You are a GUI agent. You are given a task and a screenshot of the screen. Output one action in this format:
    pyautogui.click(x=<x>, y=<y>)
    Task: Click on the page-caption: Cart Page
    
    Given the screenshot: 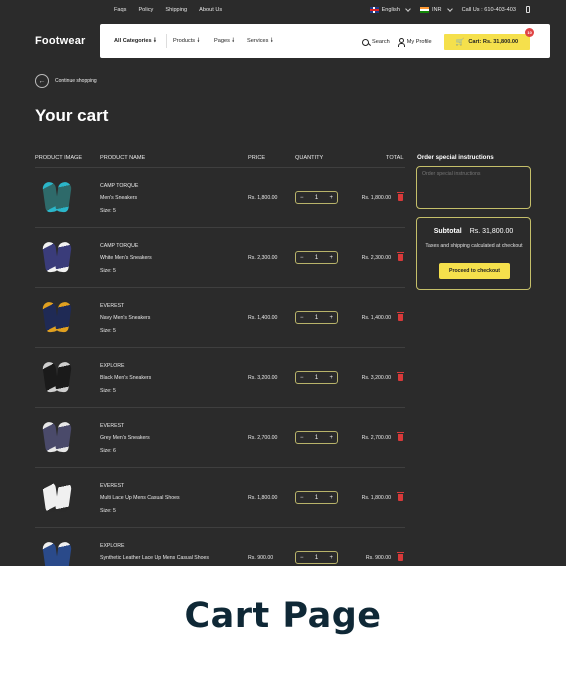 What is the action you would take?
    pyautogui.click(x=283, y=616)
    